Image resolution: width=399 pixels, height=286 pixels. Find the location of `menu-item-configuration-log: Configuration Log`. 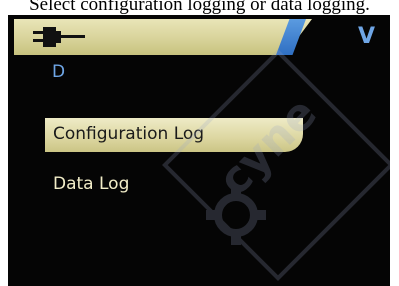

menu-item-configuration-log: Configuration Log is located at coordinates (174, 135).